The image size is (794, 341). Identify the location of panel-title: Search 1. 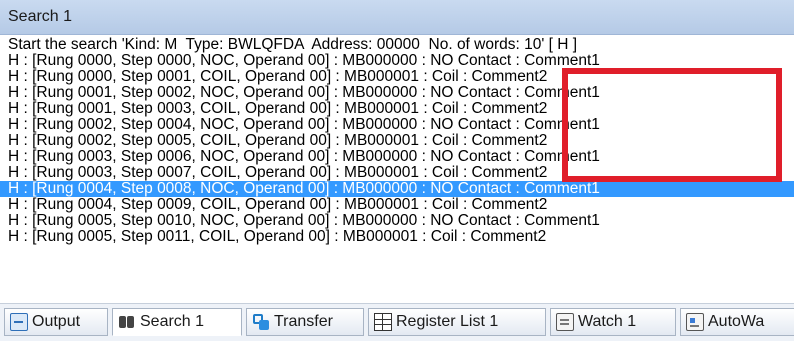
(40, 16).